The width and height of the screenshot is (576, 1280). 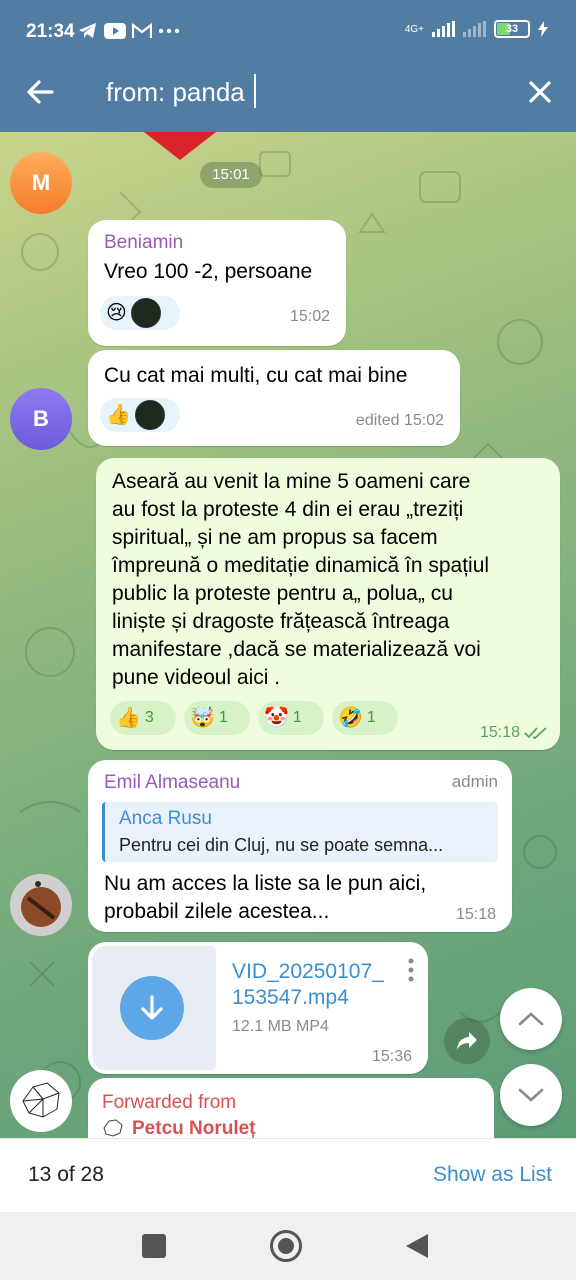 I want to click on back-button, so click(x=40, y=92).